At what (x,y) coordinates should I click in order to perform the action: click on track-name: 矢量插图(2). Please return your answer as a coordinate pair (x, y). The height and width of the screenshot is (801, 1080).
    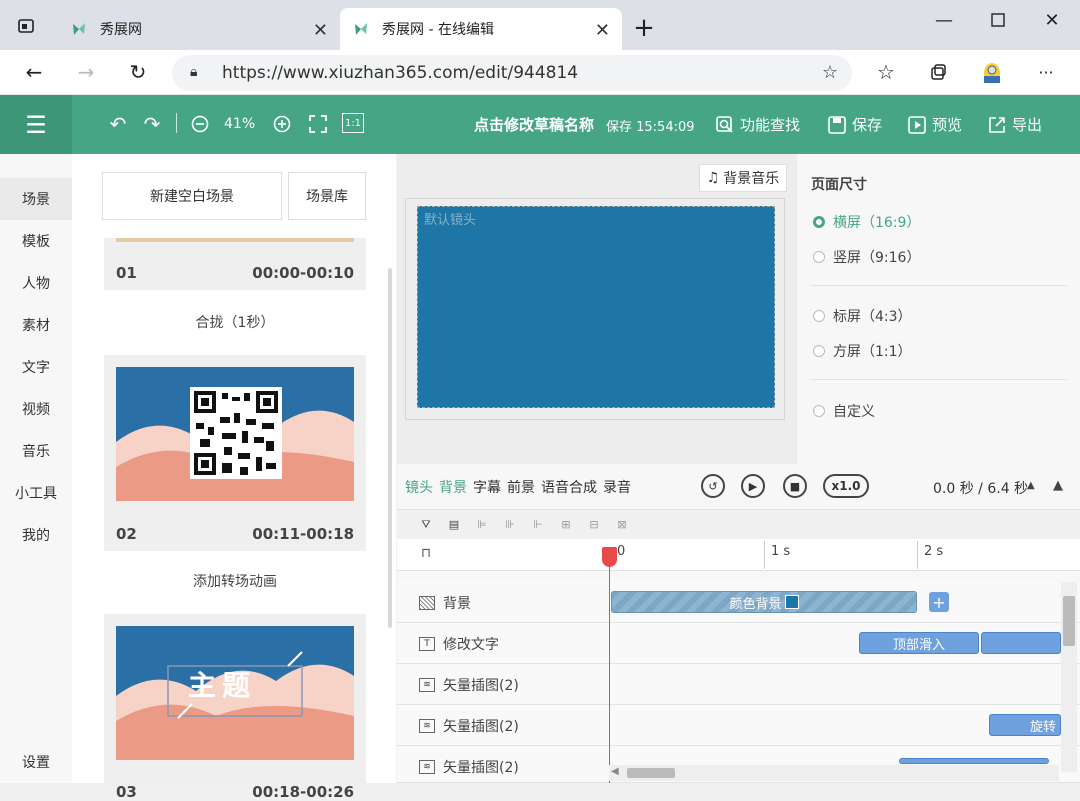
    Looking at the image, I should click on (481, 767).